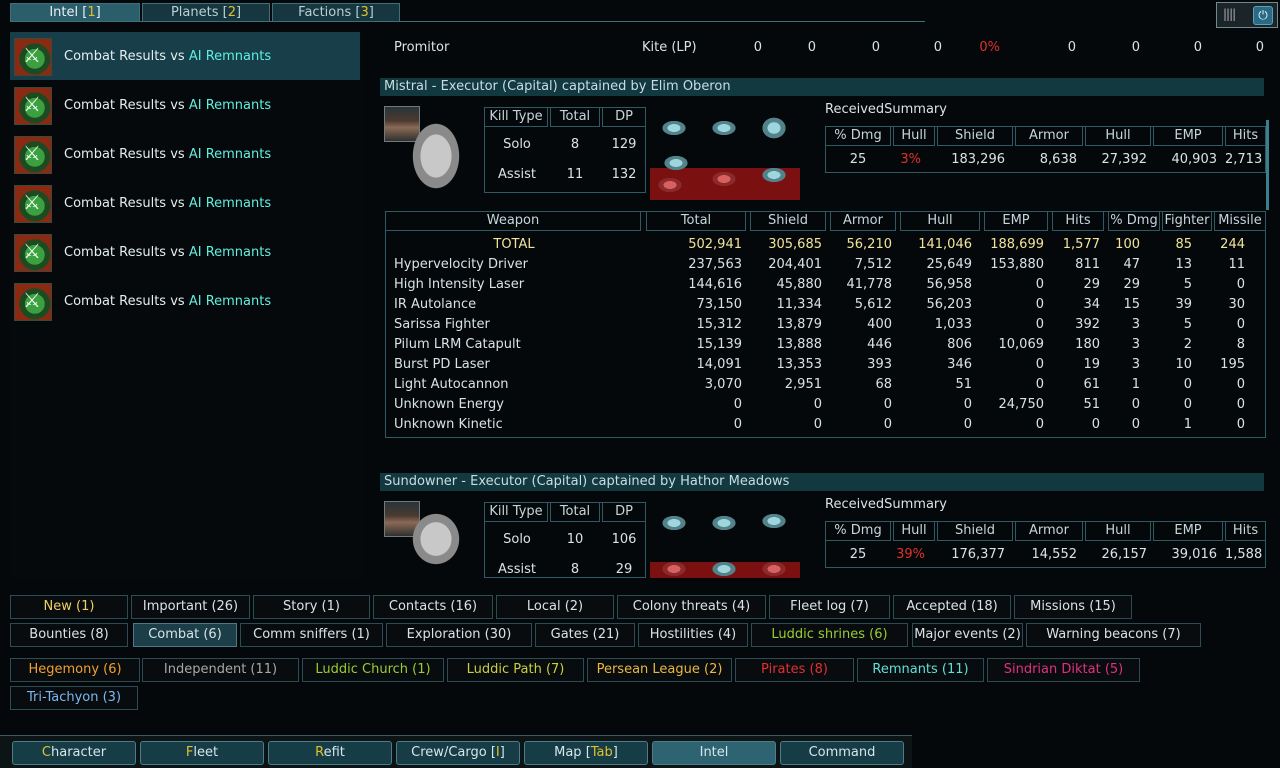 This screenshot has height=768, width=1280. What do you see at coordinates (585, 635) in the screenshot?
I see `filter-button: Gates (21)` at bounding box center [585, 635].